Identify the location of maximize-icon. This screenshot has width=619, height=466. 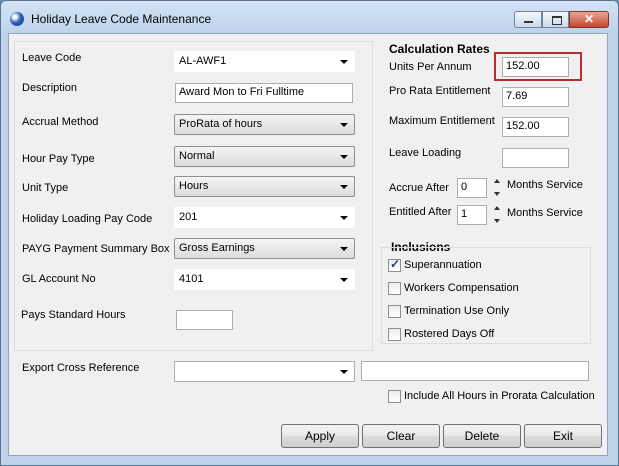
(557, 20).